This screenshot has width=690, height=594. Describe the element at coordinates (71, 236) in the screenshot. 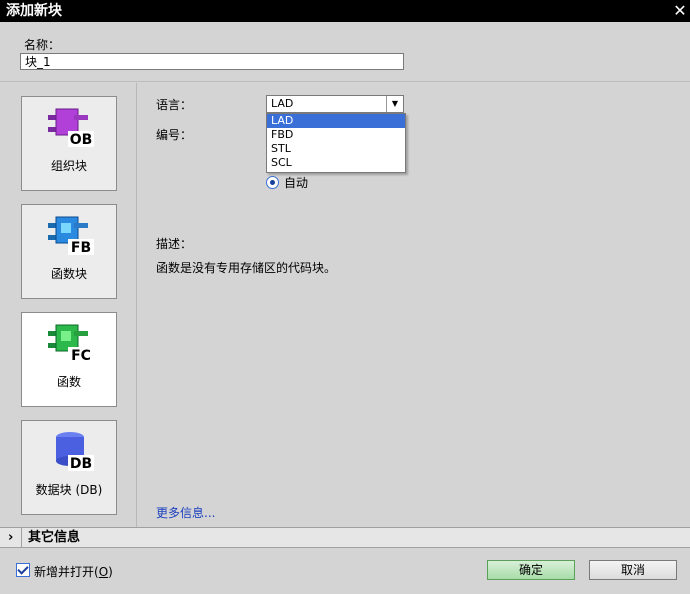

I see `fb-block-icon: FB` at that location.